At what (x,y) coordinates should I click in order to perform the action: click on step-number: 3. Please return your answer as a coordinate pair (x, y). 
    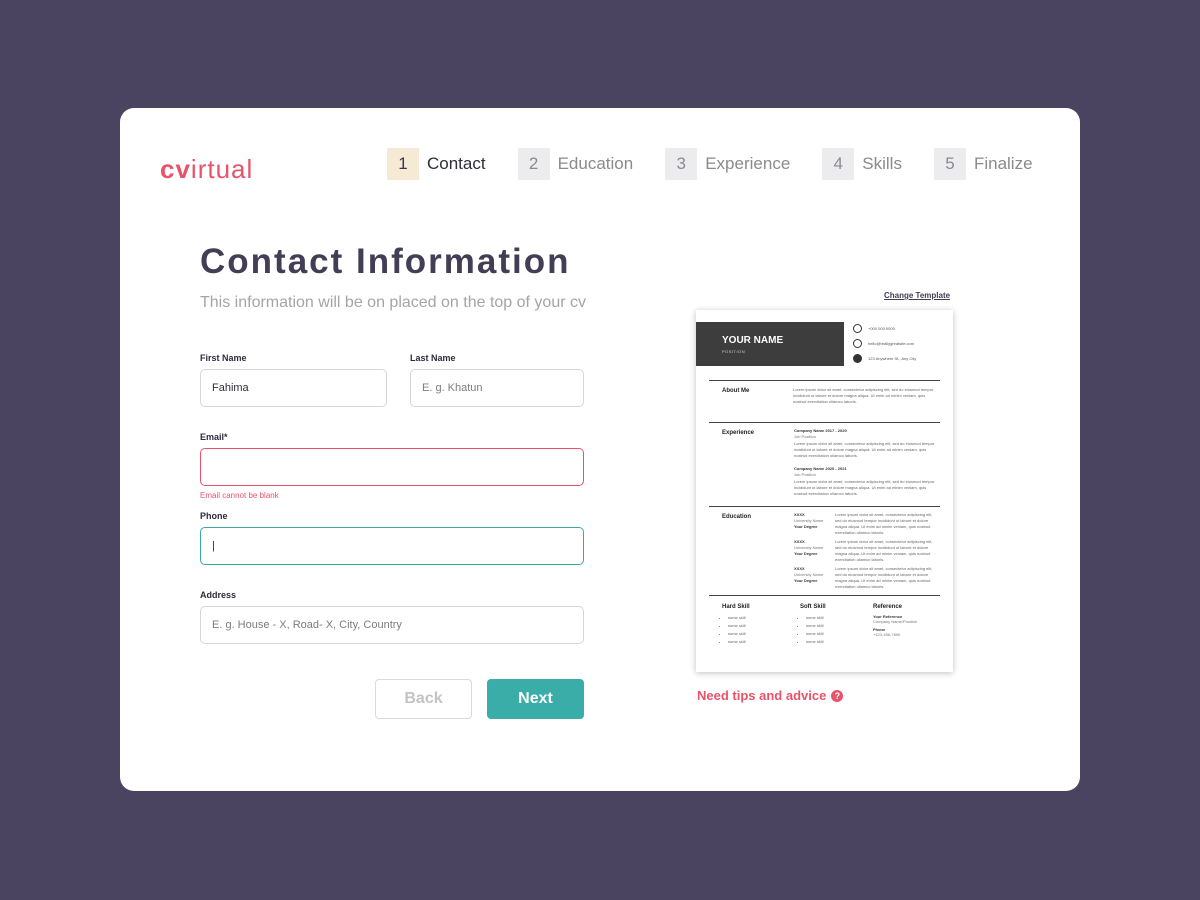
    Looking at the image, I should click on (681, 164).